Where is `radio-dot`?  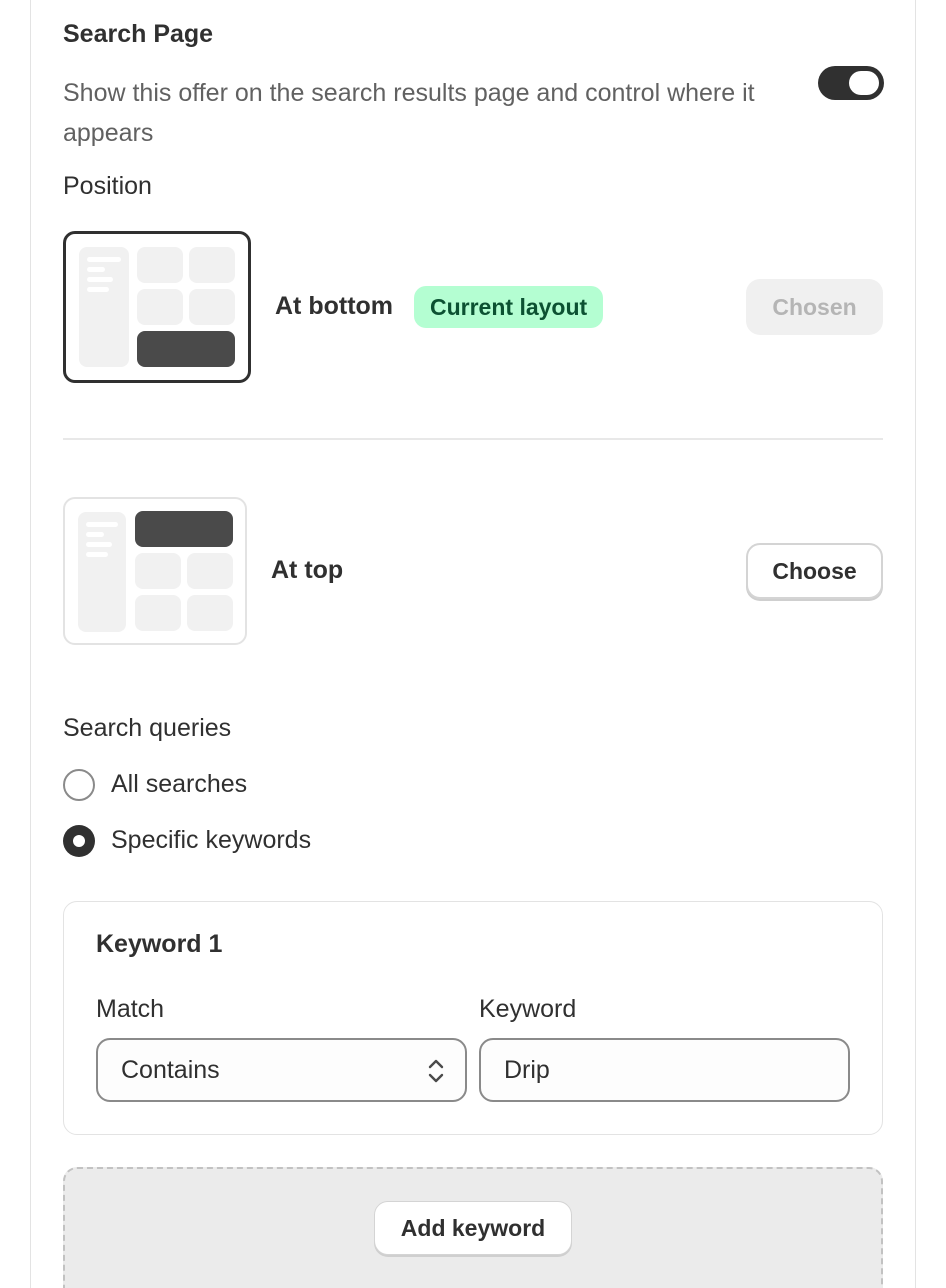
radio-dot is located at coordinates (79, 841).